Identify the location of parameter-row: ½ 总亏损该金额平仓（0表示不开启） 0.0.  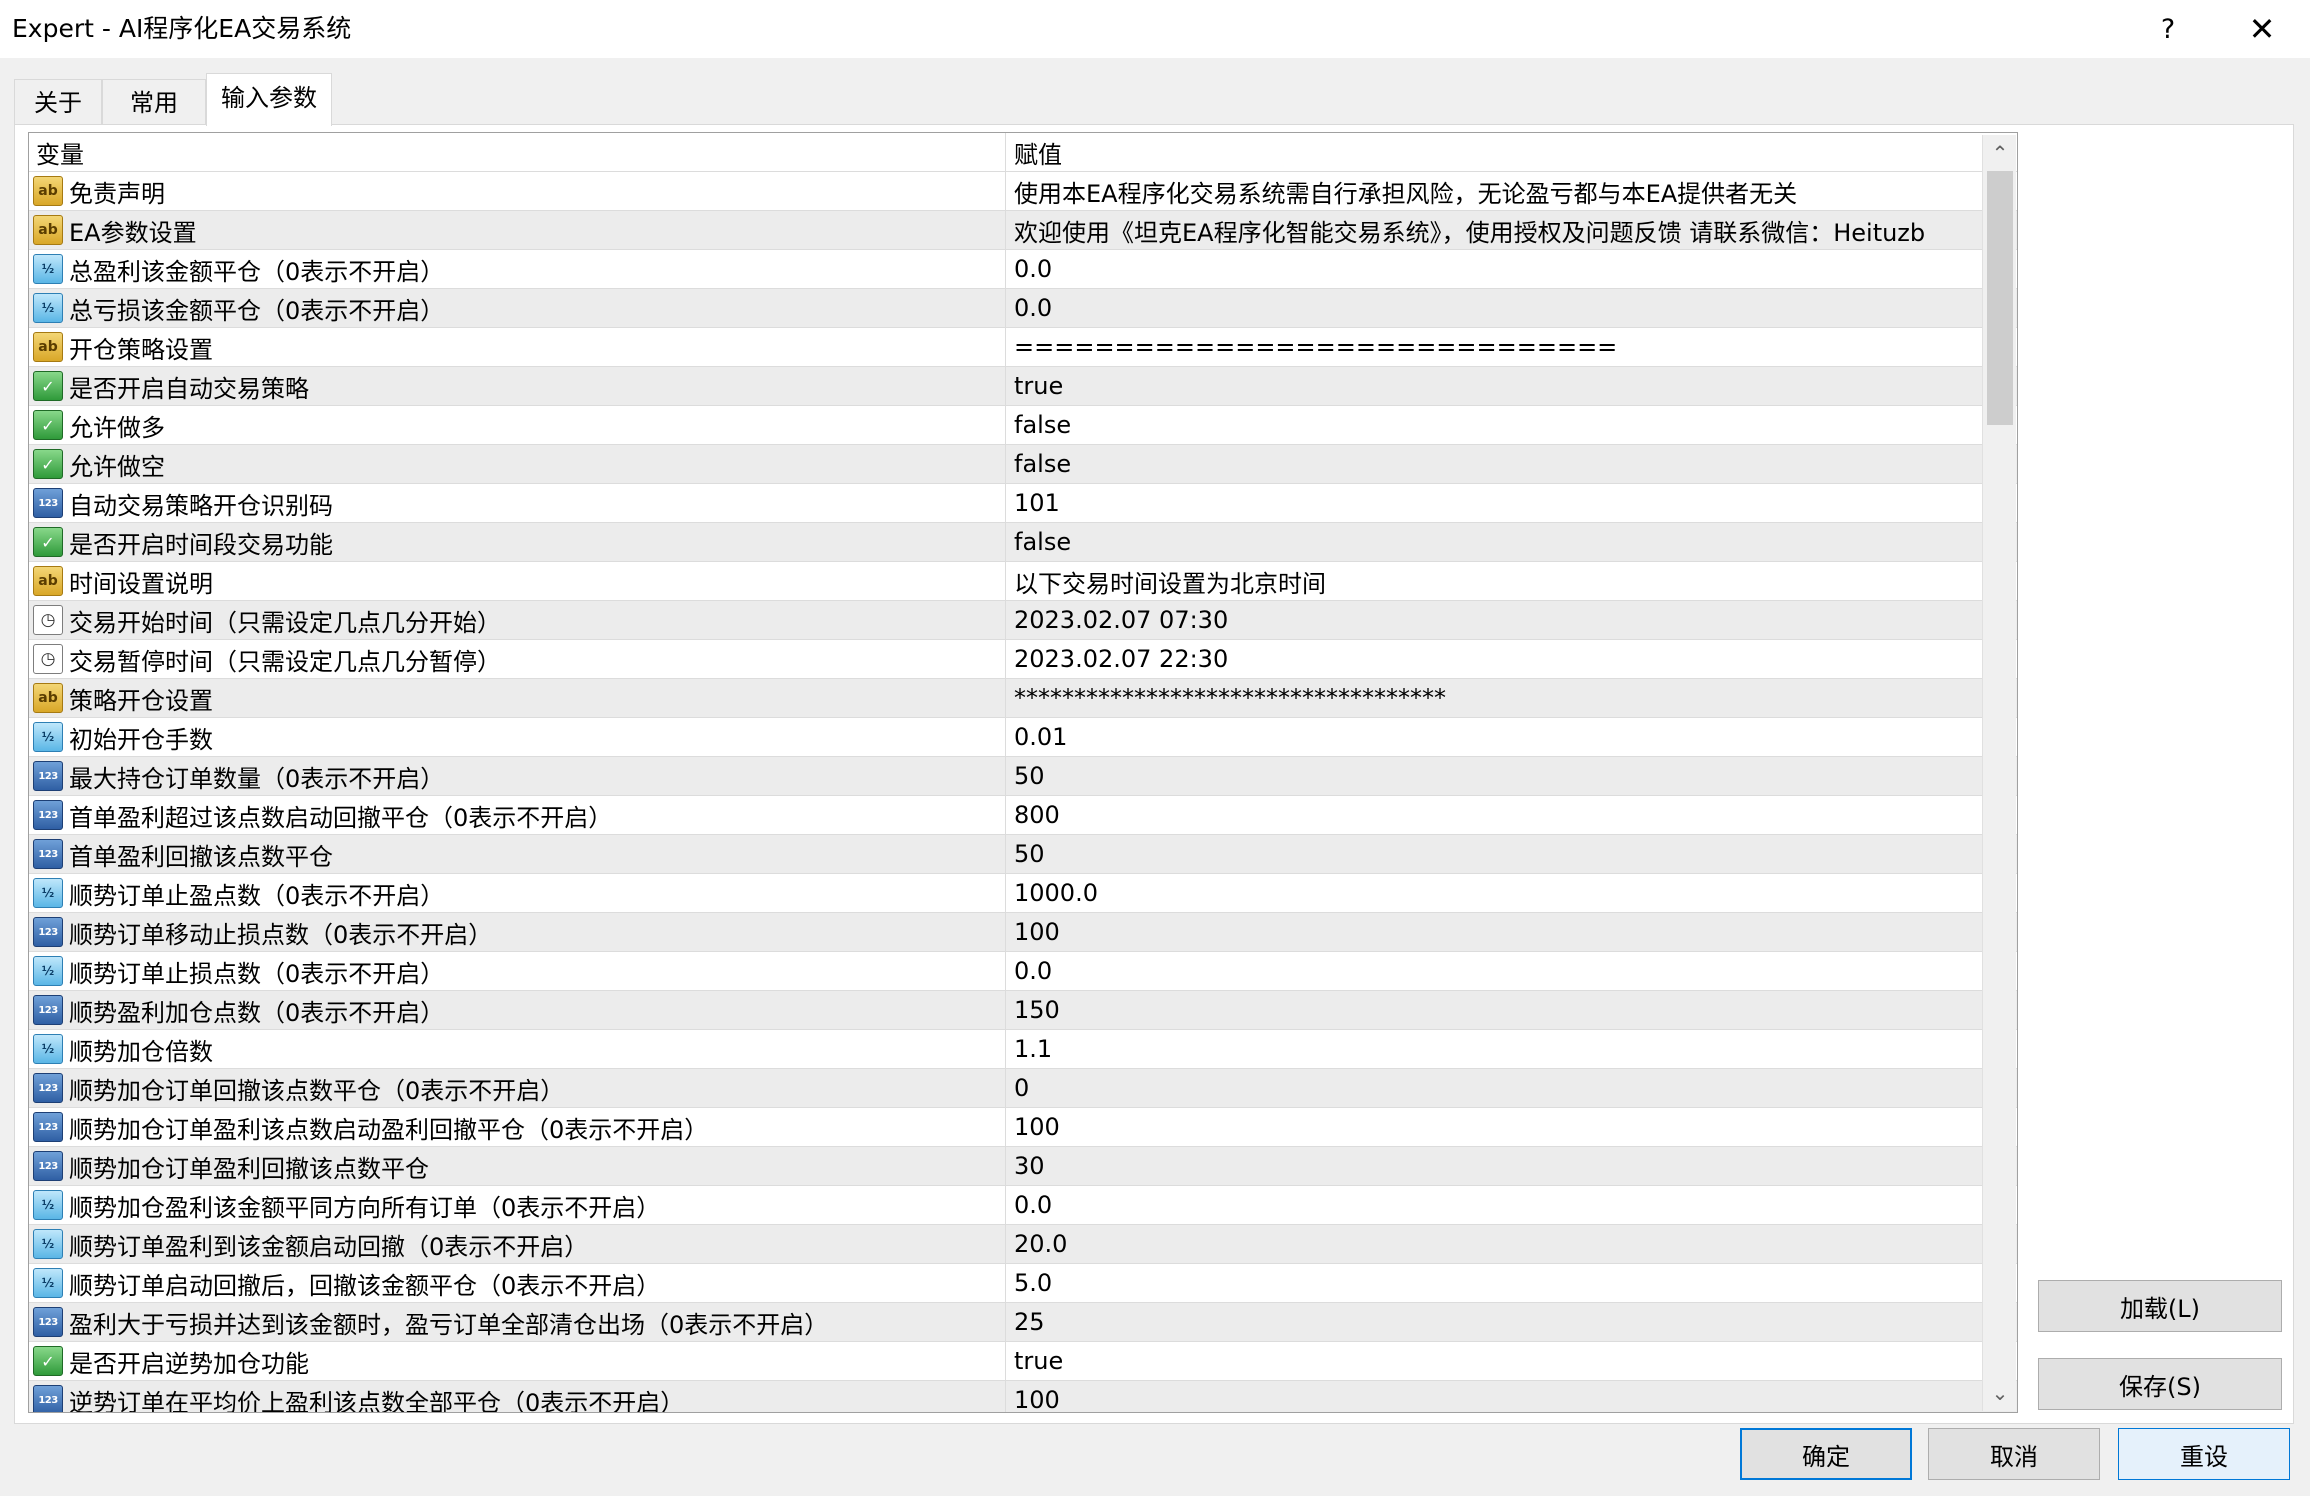
(1023, 307).